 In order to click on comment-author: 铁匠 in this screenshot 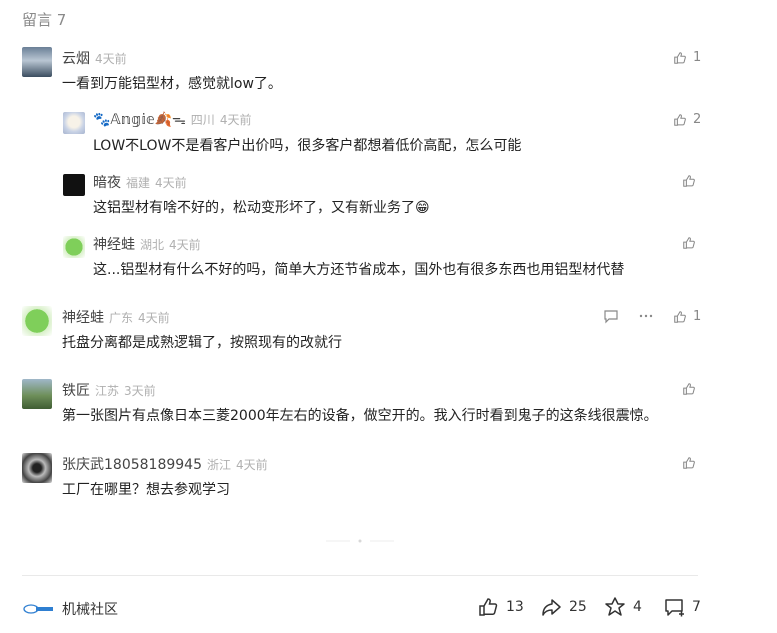, I will do `click(76, 391)`.